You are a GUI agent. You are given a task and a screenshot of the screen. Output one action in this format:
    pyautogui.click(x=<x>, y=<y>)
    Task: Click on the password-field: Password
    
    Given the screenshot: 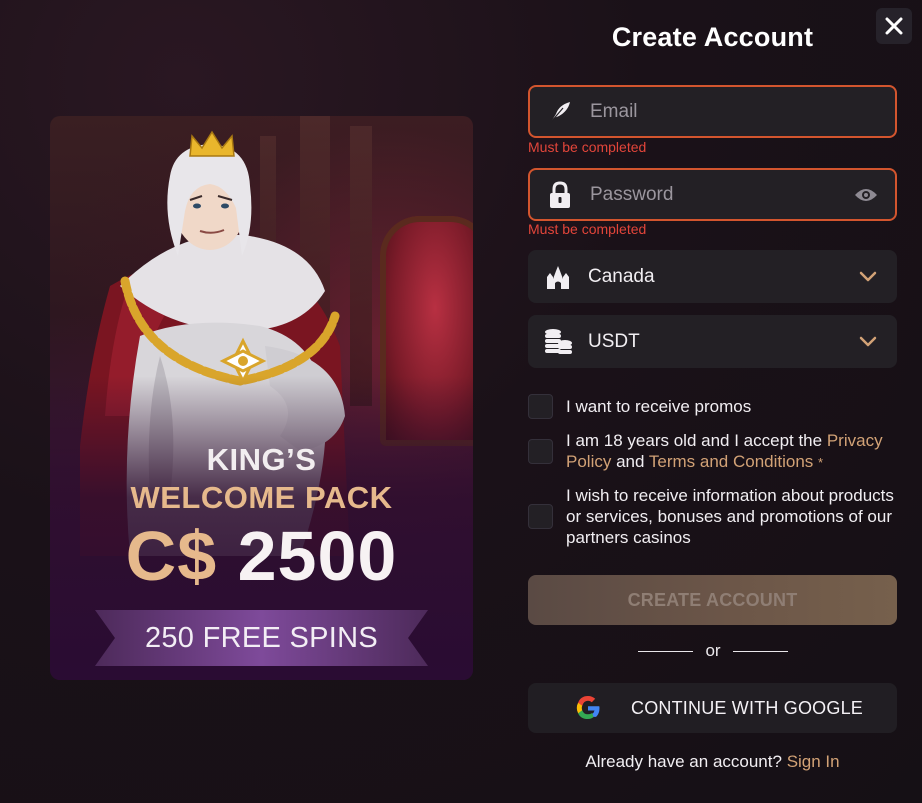 What is the action you would take?
    pyautogui.click(x=712, y=194)
    